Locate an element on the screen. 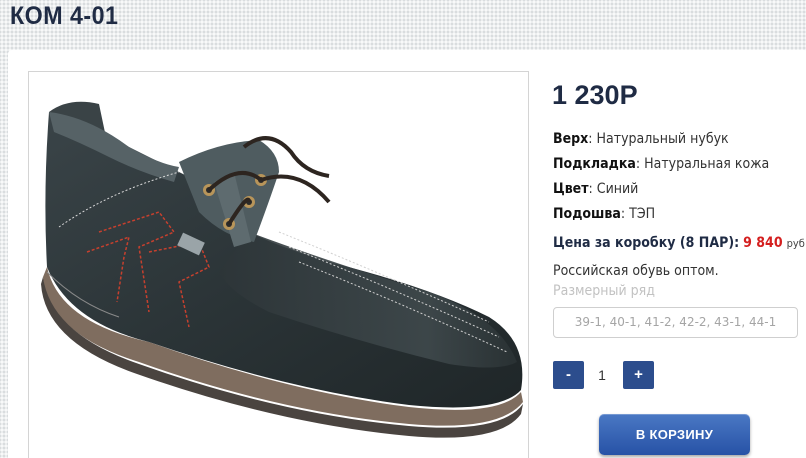 Image resolution: width=806 pixels, height=458 pixels. spec-sole: Подошва: ТЭП is located at coordinates (604, 214).